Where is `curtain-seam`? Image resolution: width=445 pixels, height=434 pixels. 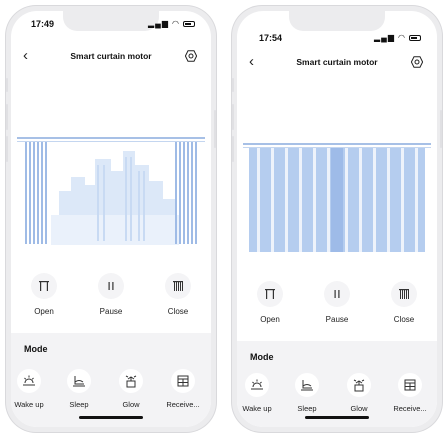 curtain-seam is located at coordinates (337, 200).